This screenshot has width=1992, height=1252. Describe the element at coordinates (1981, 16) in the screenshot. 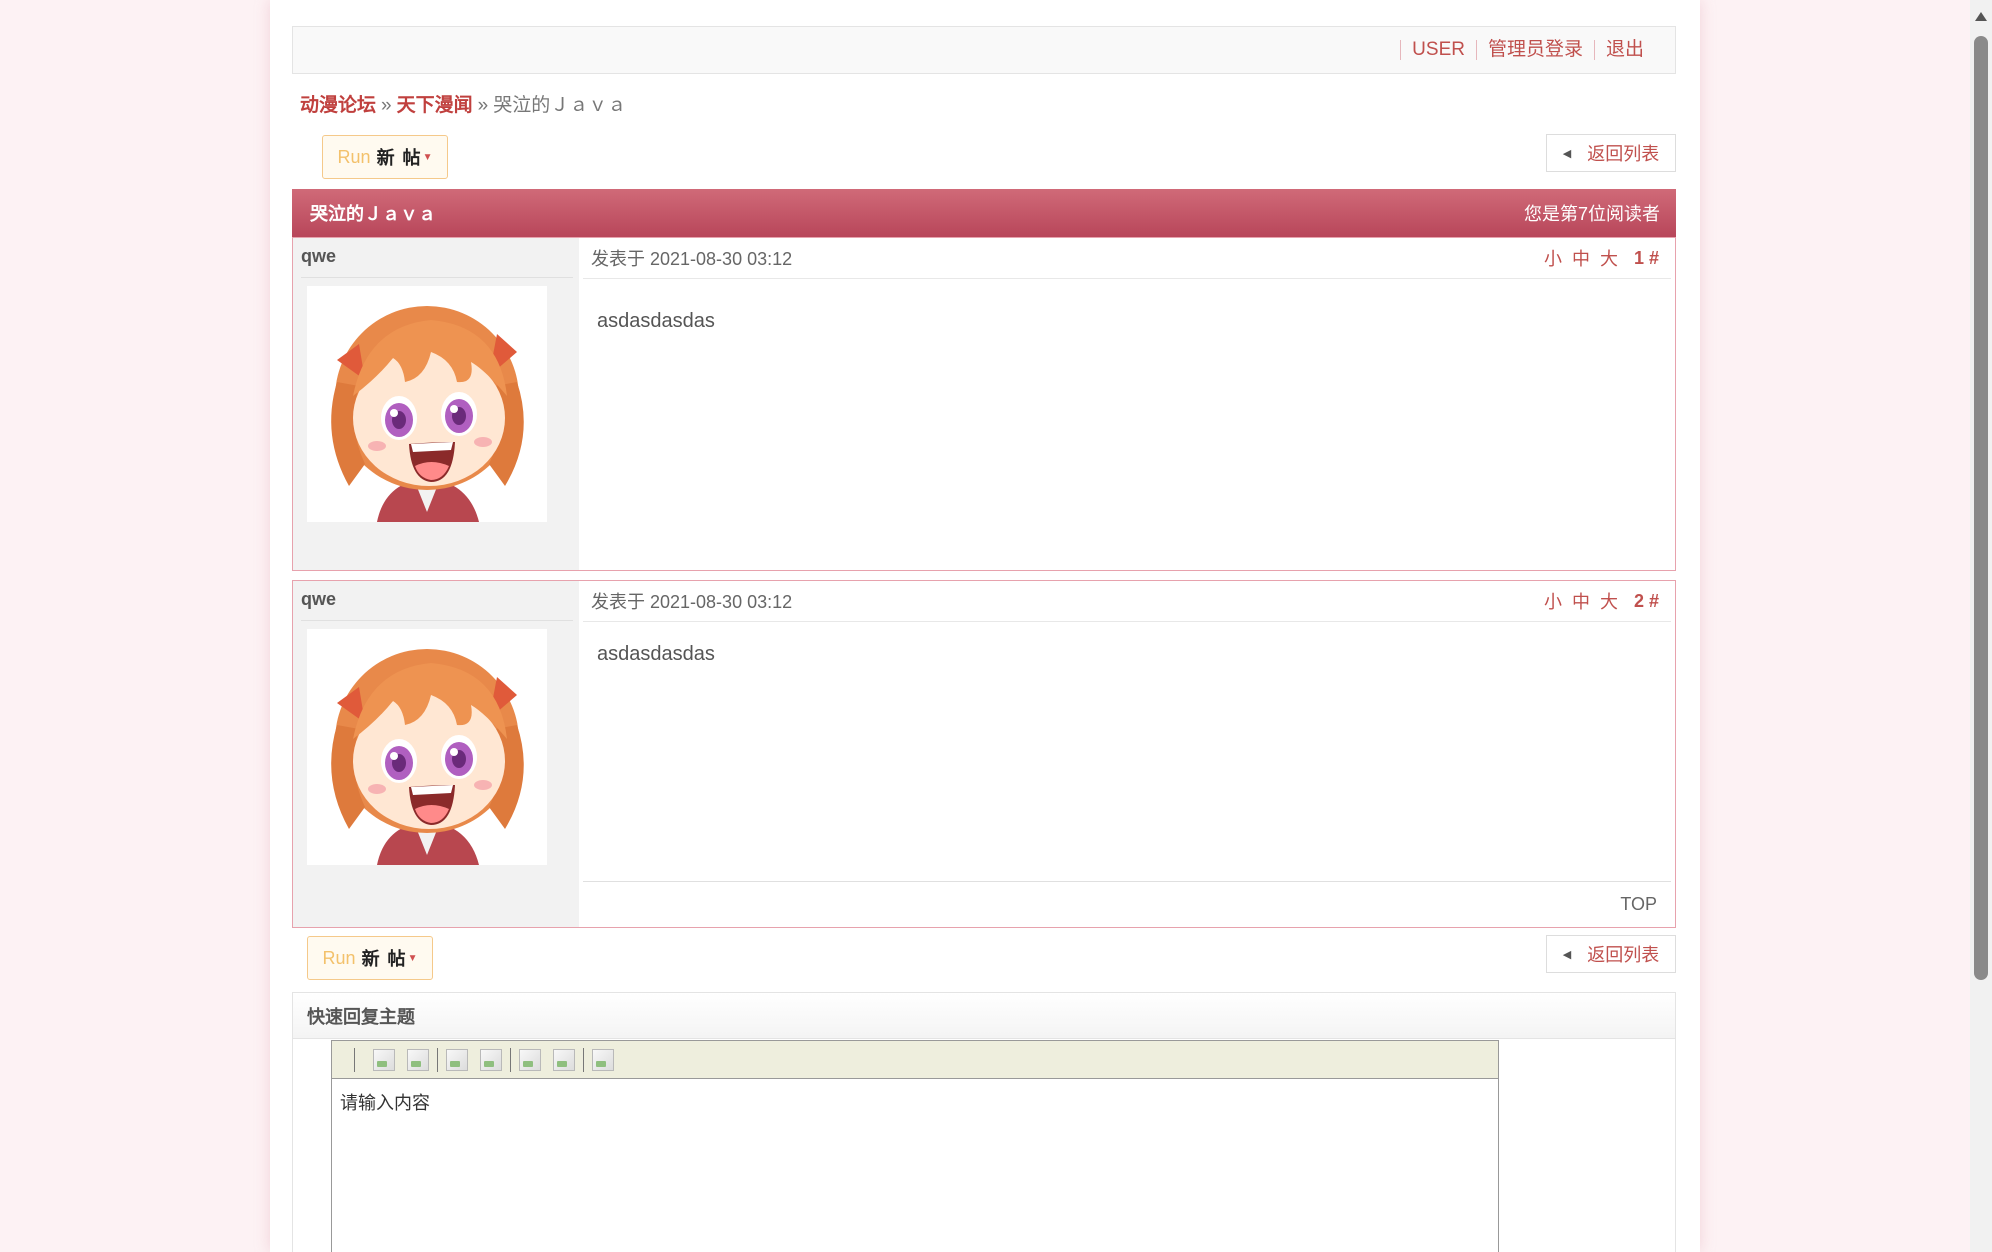

I see `scroll-up-icon` at that location.